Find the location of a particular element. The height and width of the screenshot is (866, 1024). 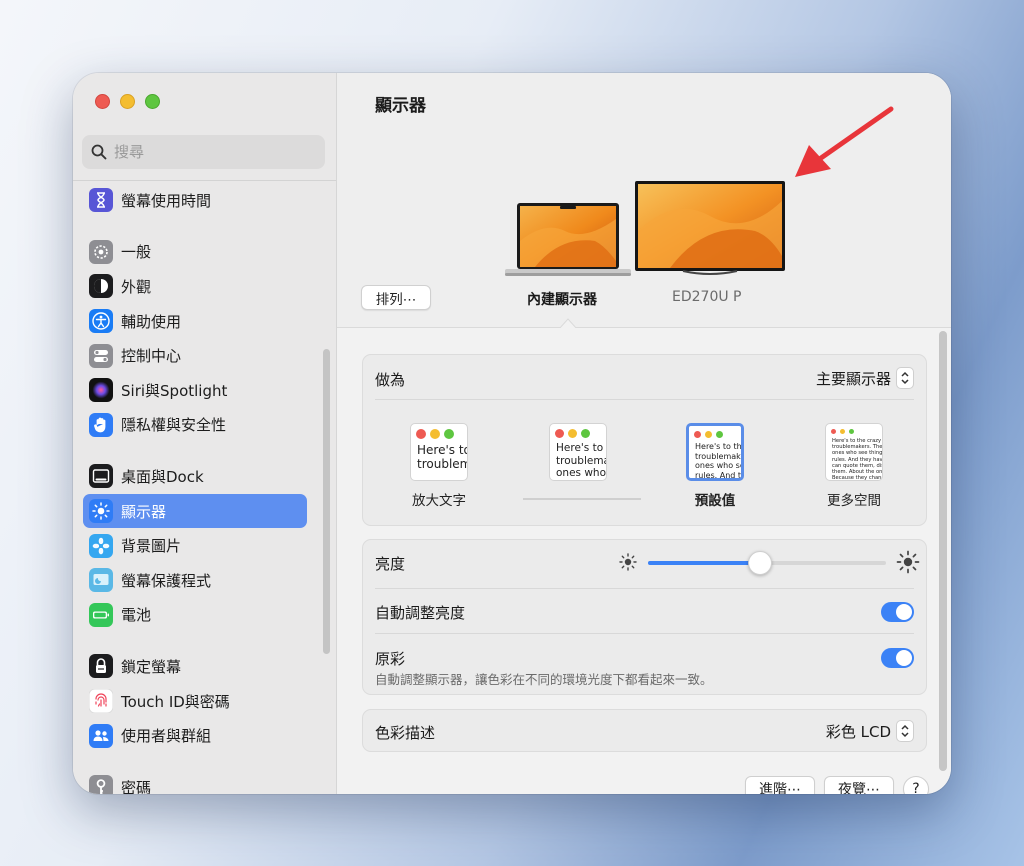

auto-brightness-toggle is located at coordinates (897, 612).